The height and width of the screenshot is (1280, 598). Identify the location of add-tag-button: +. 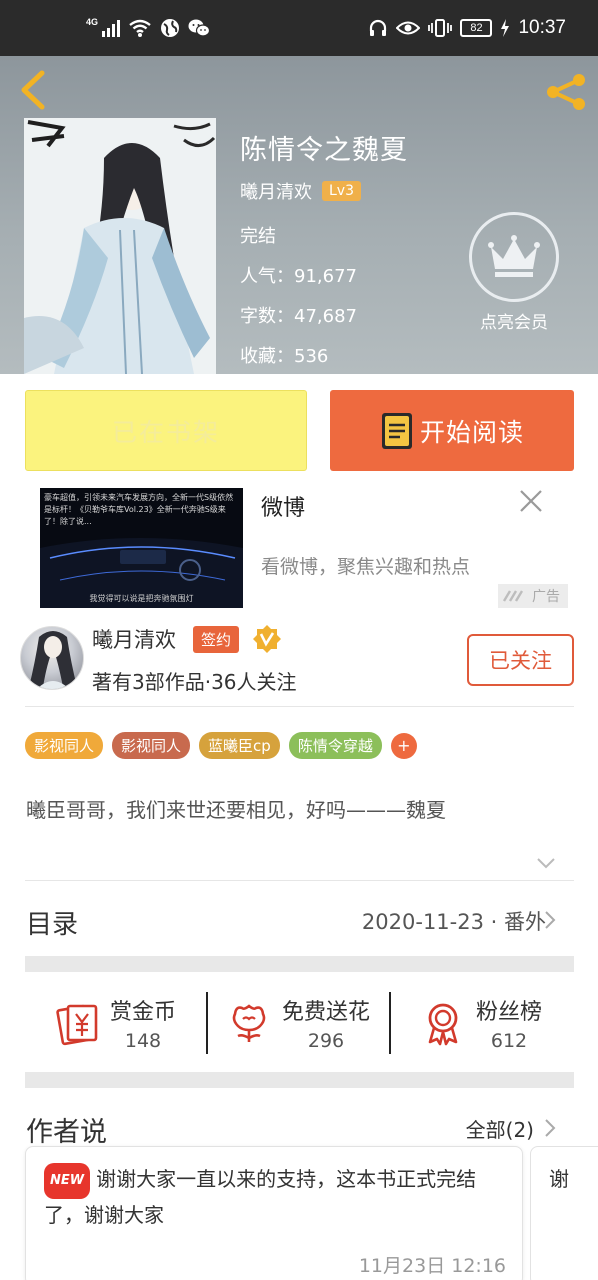
(403, 745).